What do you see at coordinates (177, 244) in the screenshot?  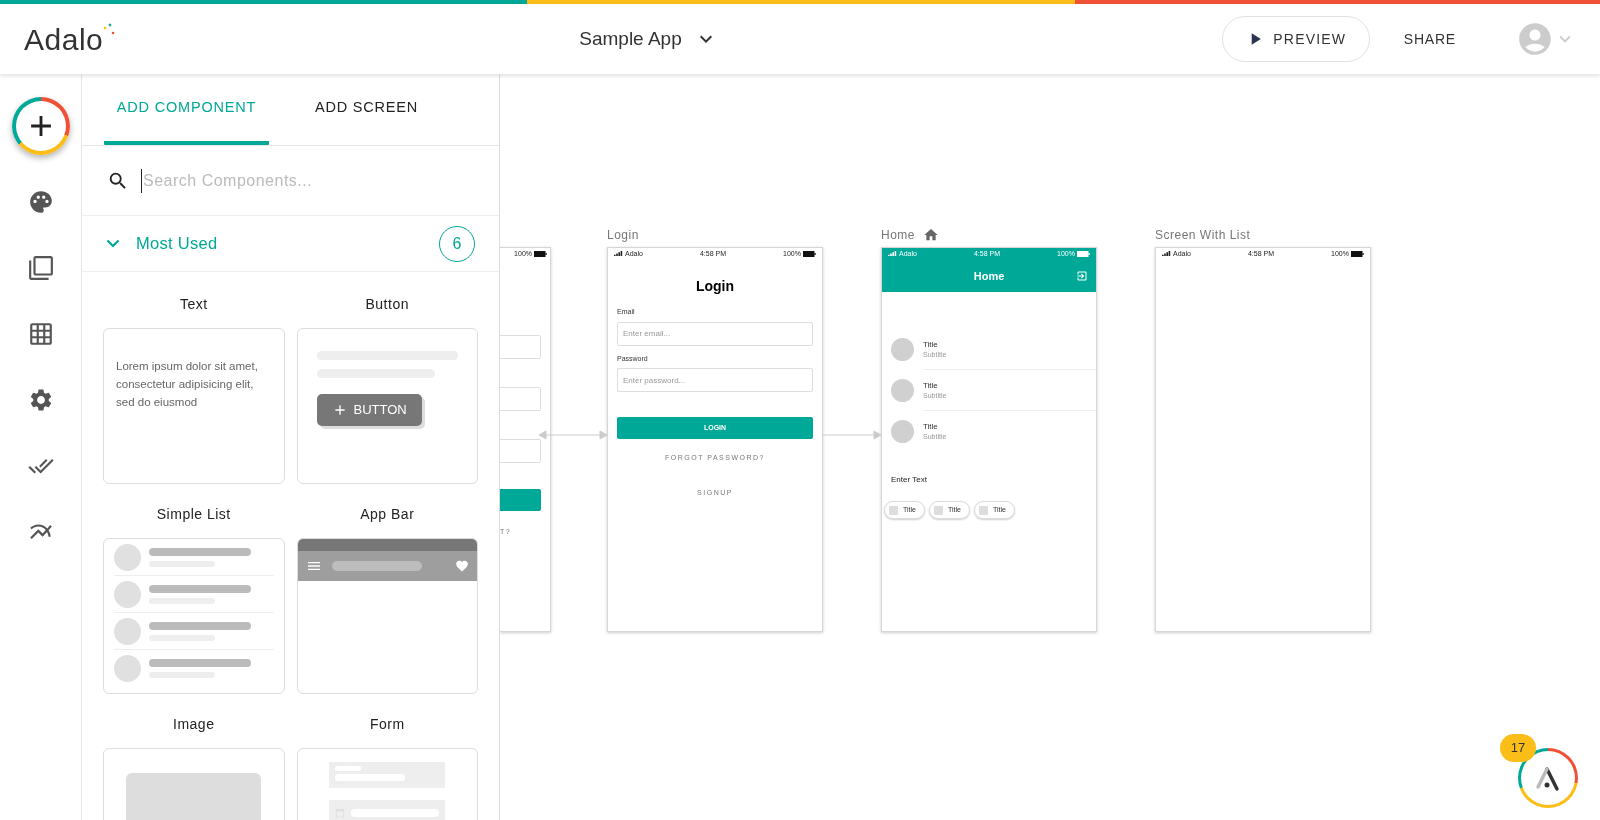 I see `section-title: Most Used` at bounding box center [177, 244].